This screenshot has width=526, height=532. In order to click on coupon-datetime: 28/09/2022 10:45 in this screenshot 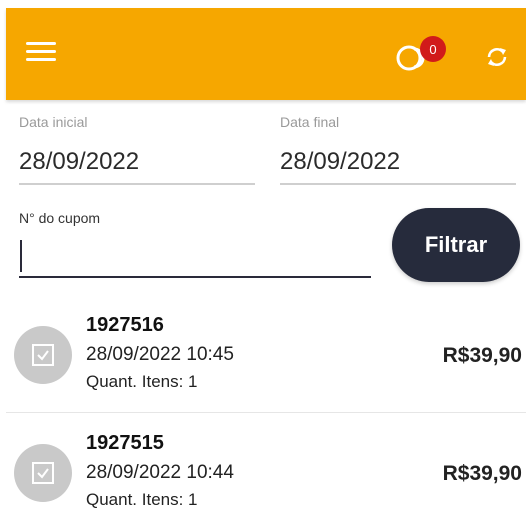, I will do `click(160, 354)`.